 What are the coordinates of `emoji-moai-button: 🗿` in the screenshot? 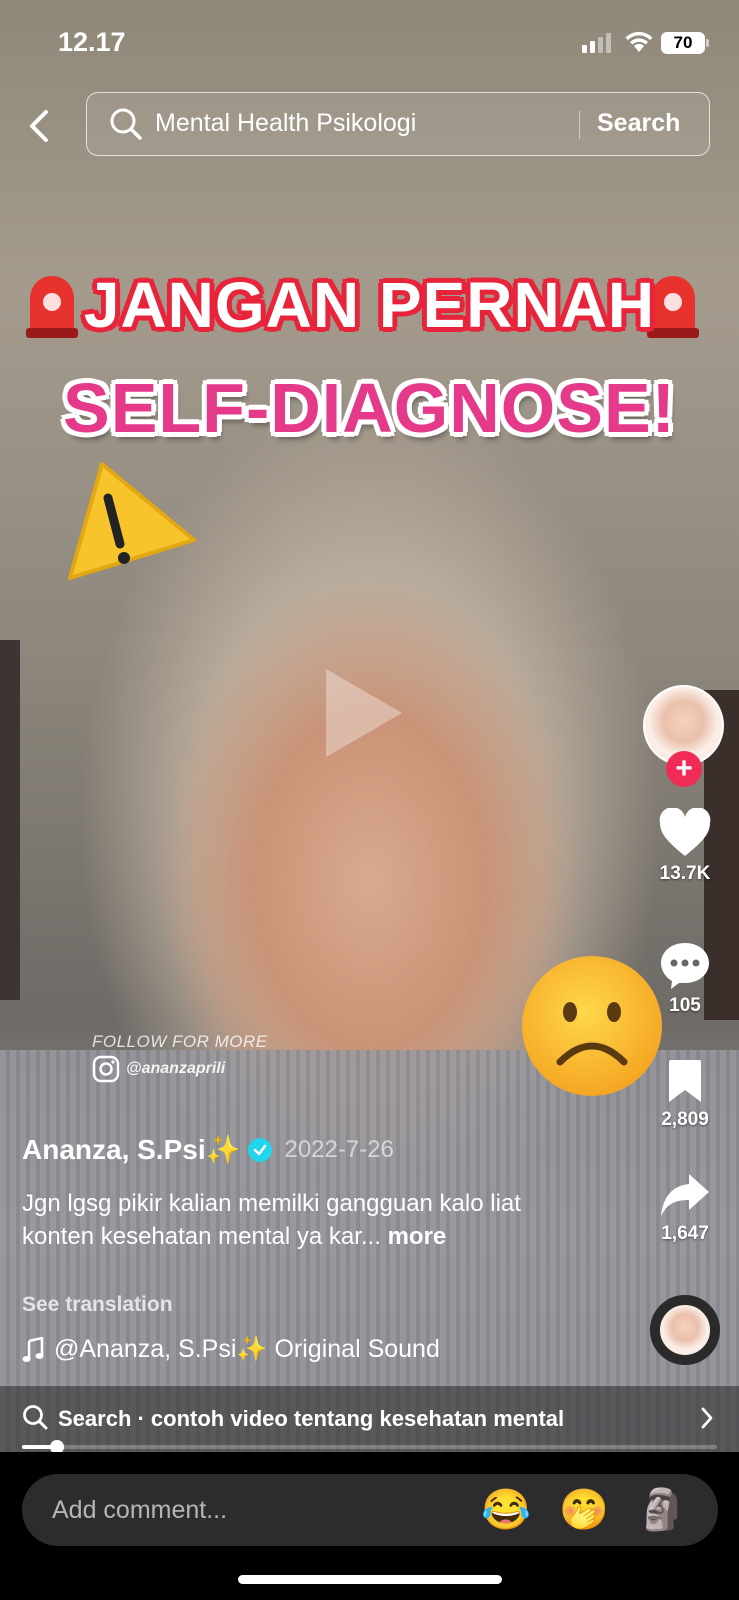 It's located at (662, 1510).